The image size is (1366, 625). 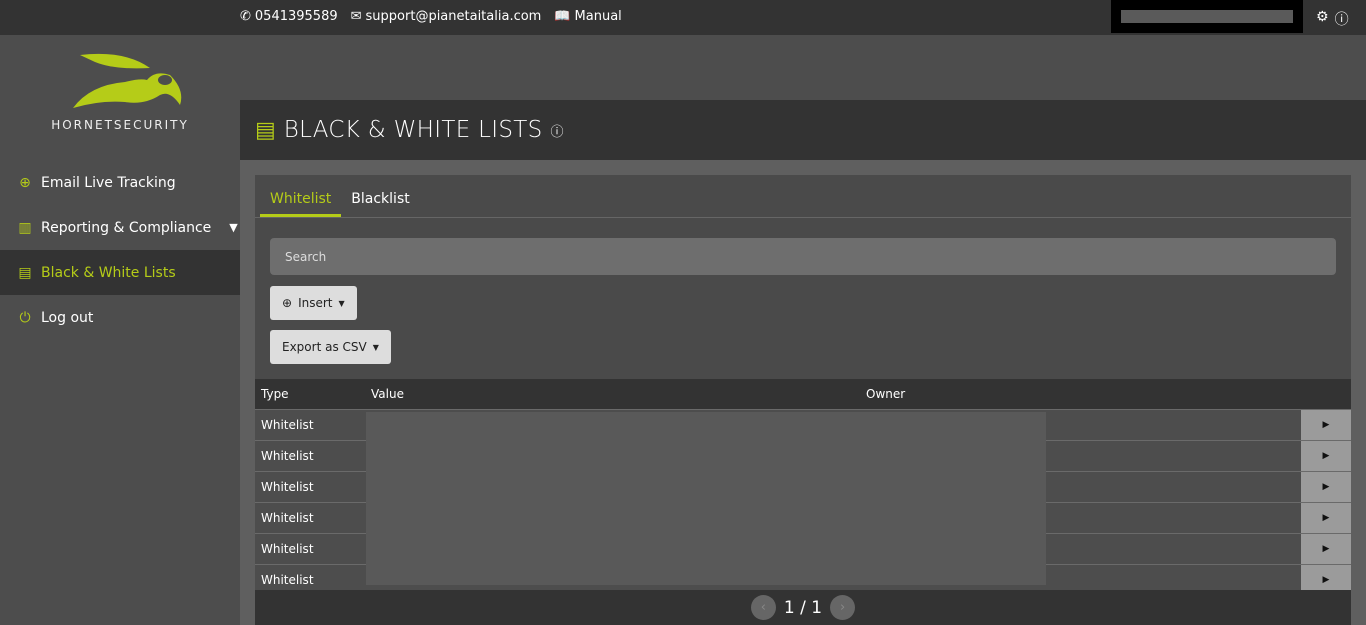 I want to click on user-box, so click(x=1207, y=16).